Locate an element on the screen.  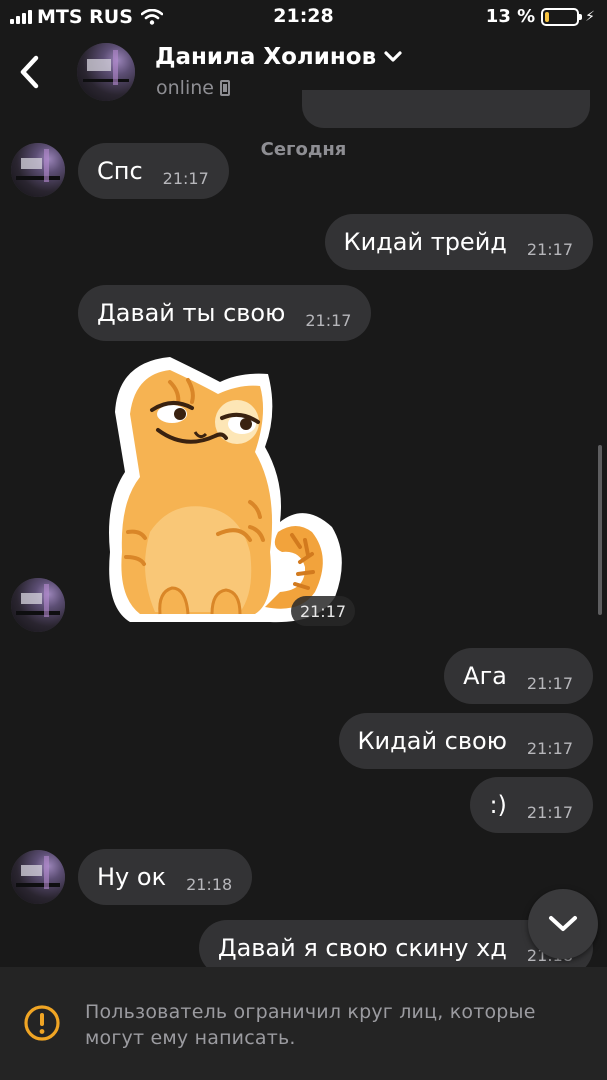
message-text: Спс is located at coordinates (120, 171).